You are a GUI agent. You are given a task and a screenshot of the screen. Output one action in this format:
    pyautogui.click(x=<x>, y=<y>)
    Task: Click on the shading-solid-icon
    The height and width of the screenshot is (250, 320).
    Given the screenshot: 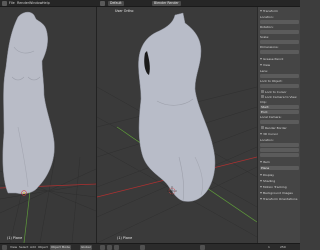 What is the action you would take?
    pyautogui.click(x=102, y=247)
    